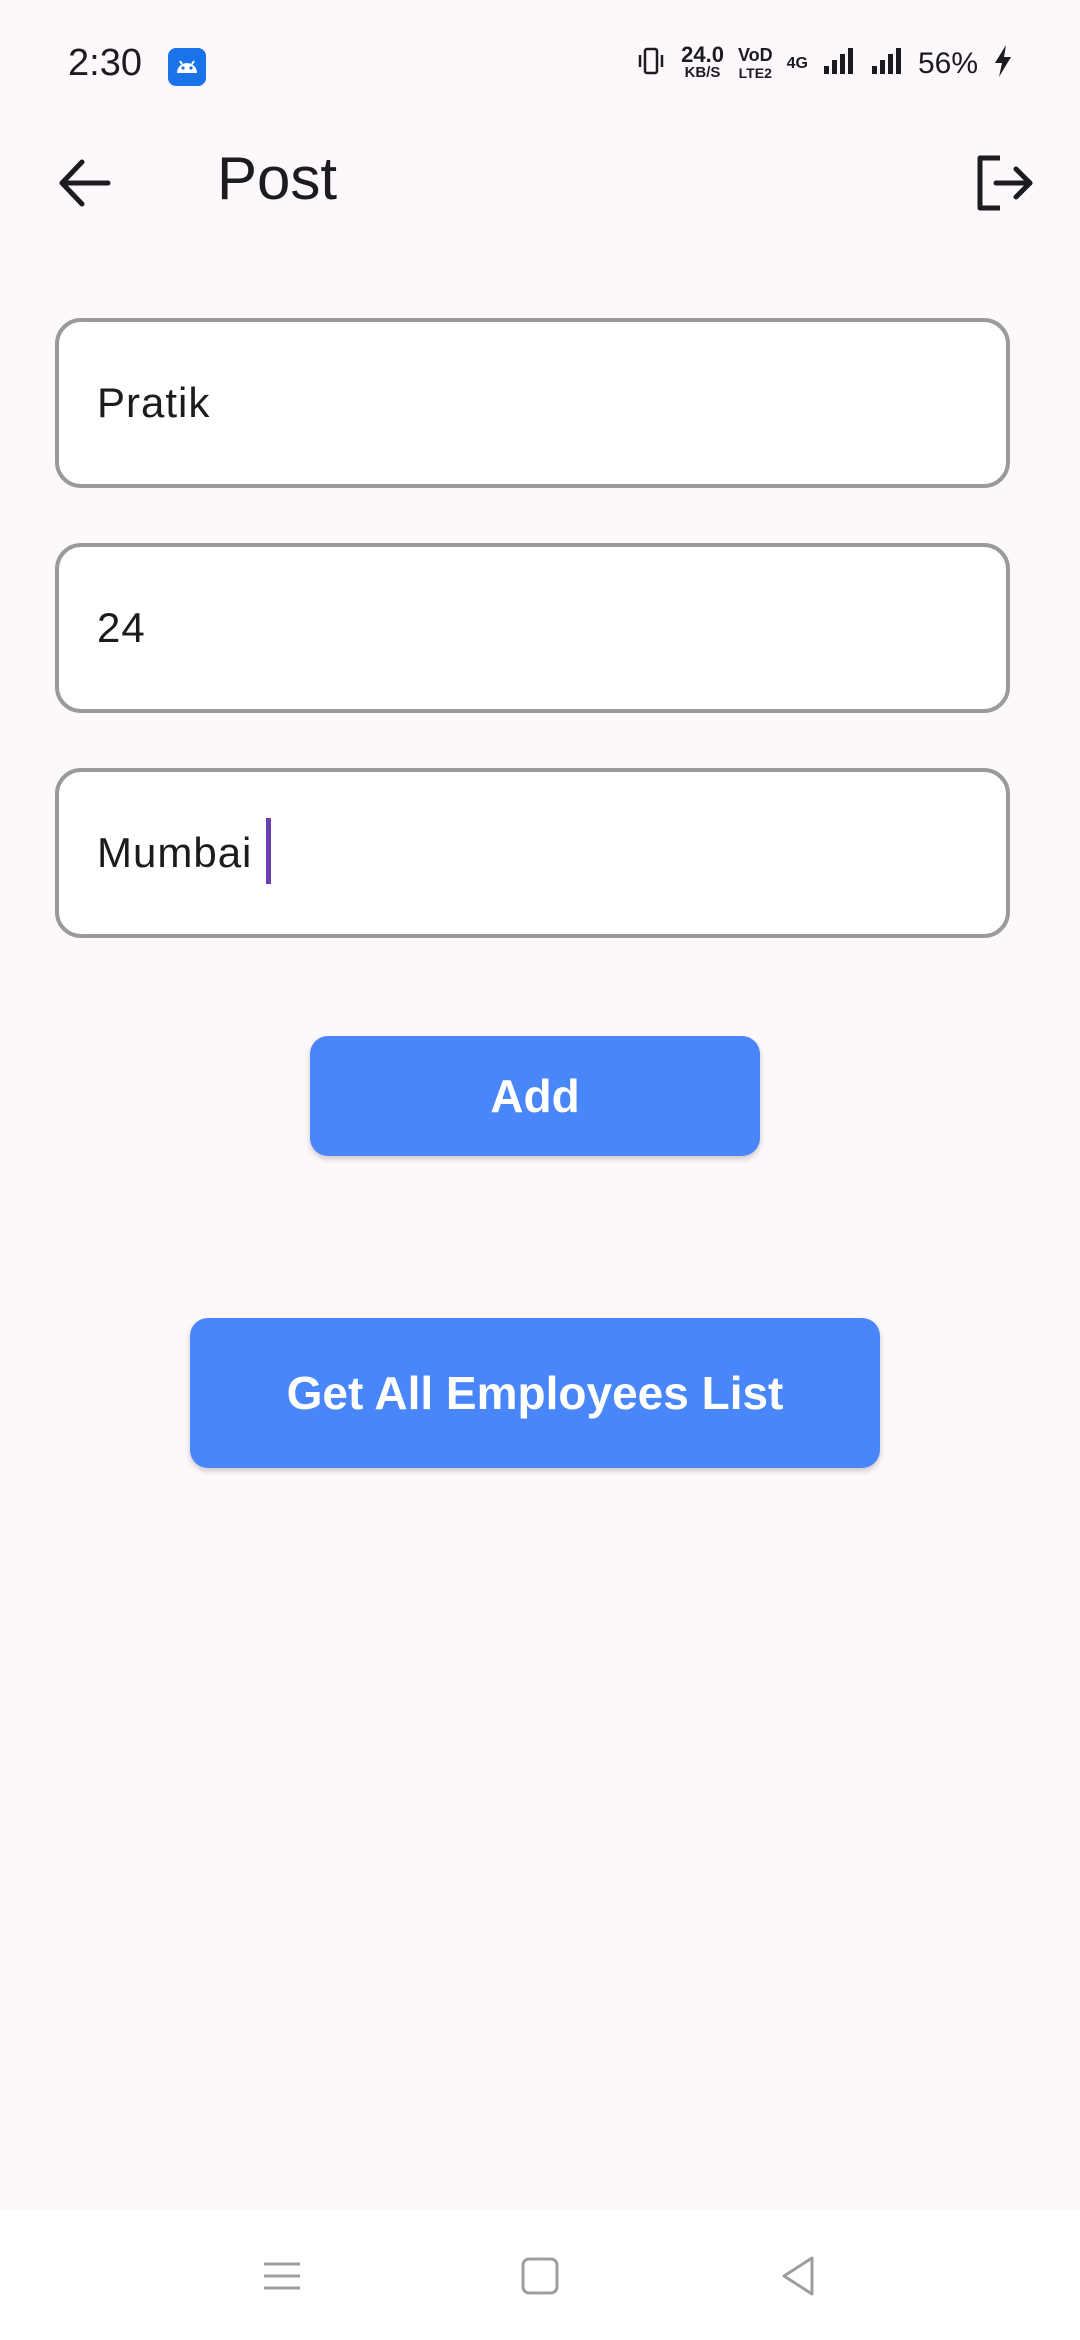  I want to click on name-field, so click(532, 403).